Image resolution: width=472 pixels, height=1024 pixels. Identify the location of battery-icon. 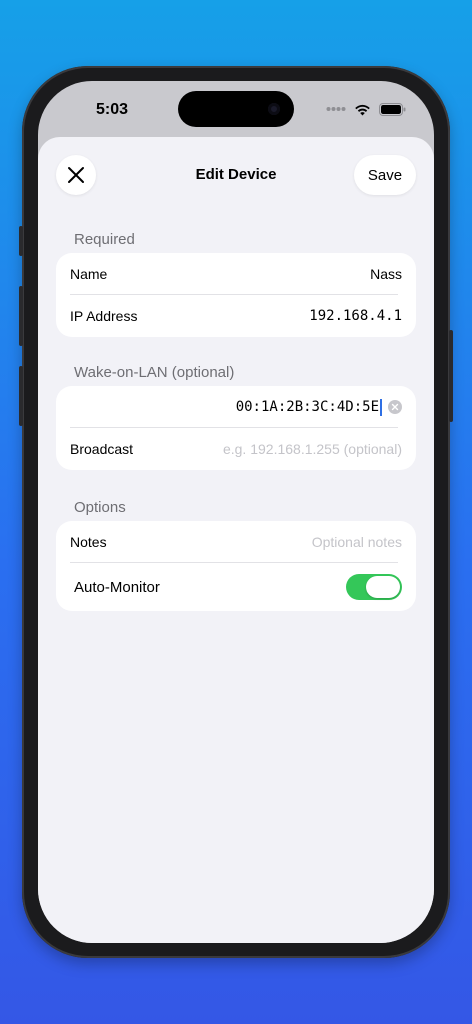
(392, 109).